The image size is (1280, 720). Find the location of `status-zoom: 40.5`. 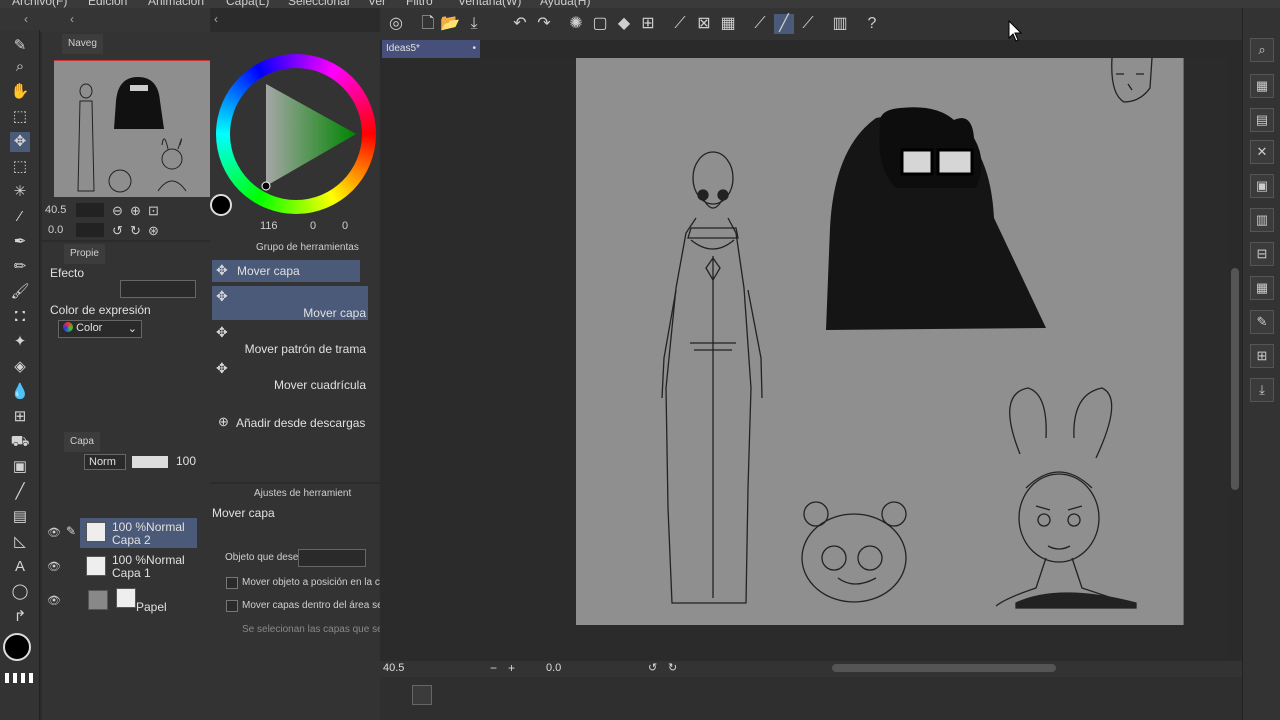

status-zoom: 40.5 is located at coordinates (393, 668).